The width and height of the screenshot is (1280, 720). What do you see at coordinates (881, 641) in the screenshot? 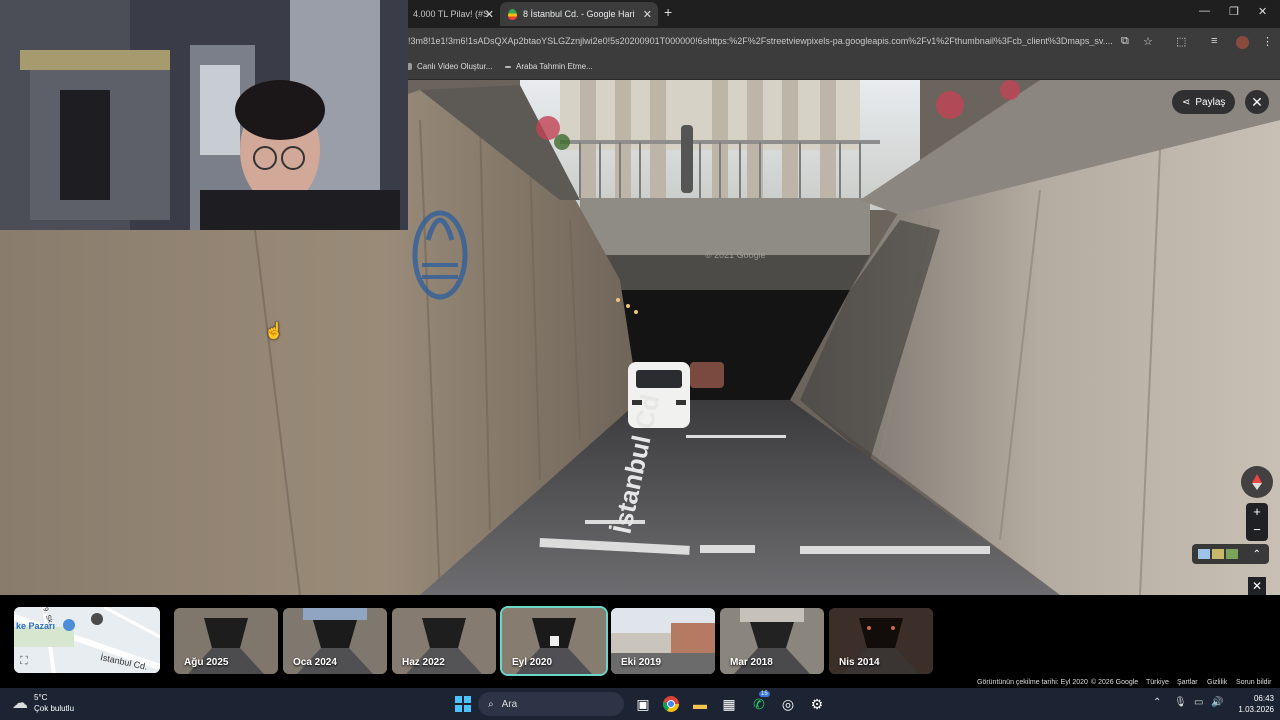
I see `timeline-thumbnail: Nis 2014` at bounding box center [881, 641].